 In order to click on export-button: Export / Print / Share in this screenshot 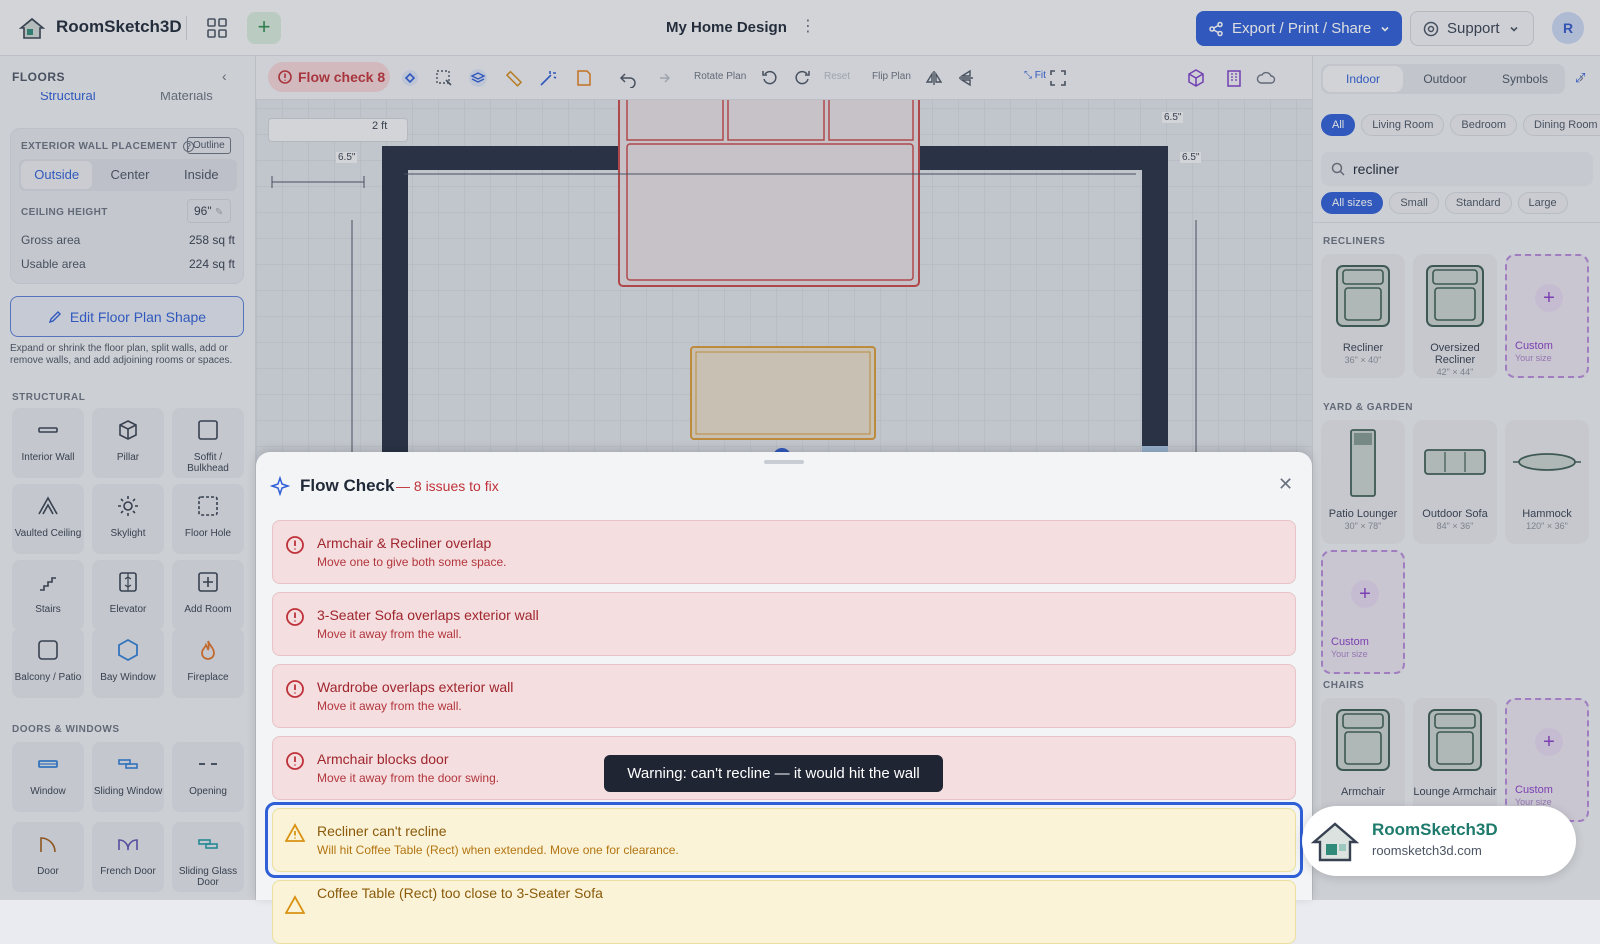, I will do `click(1299, 28)`.